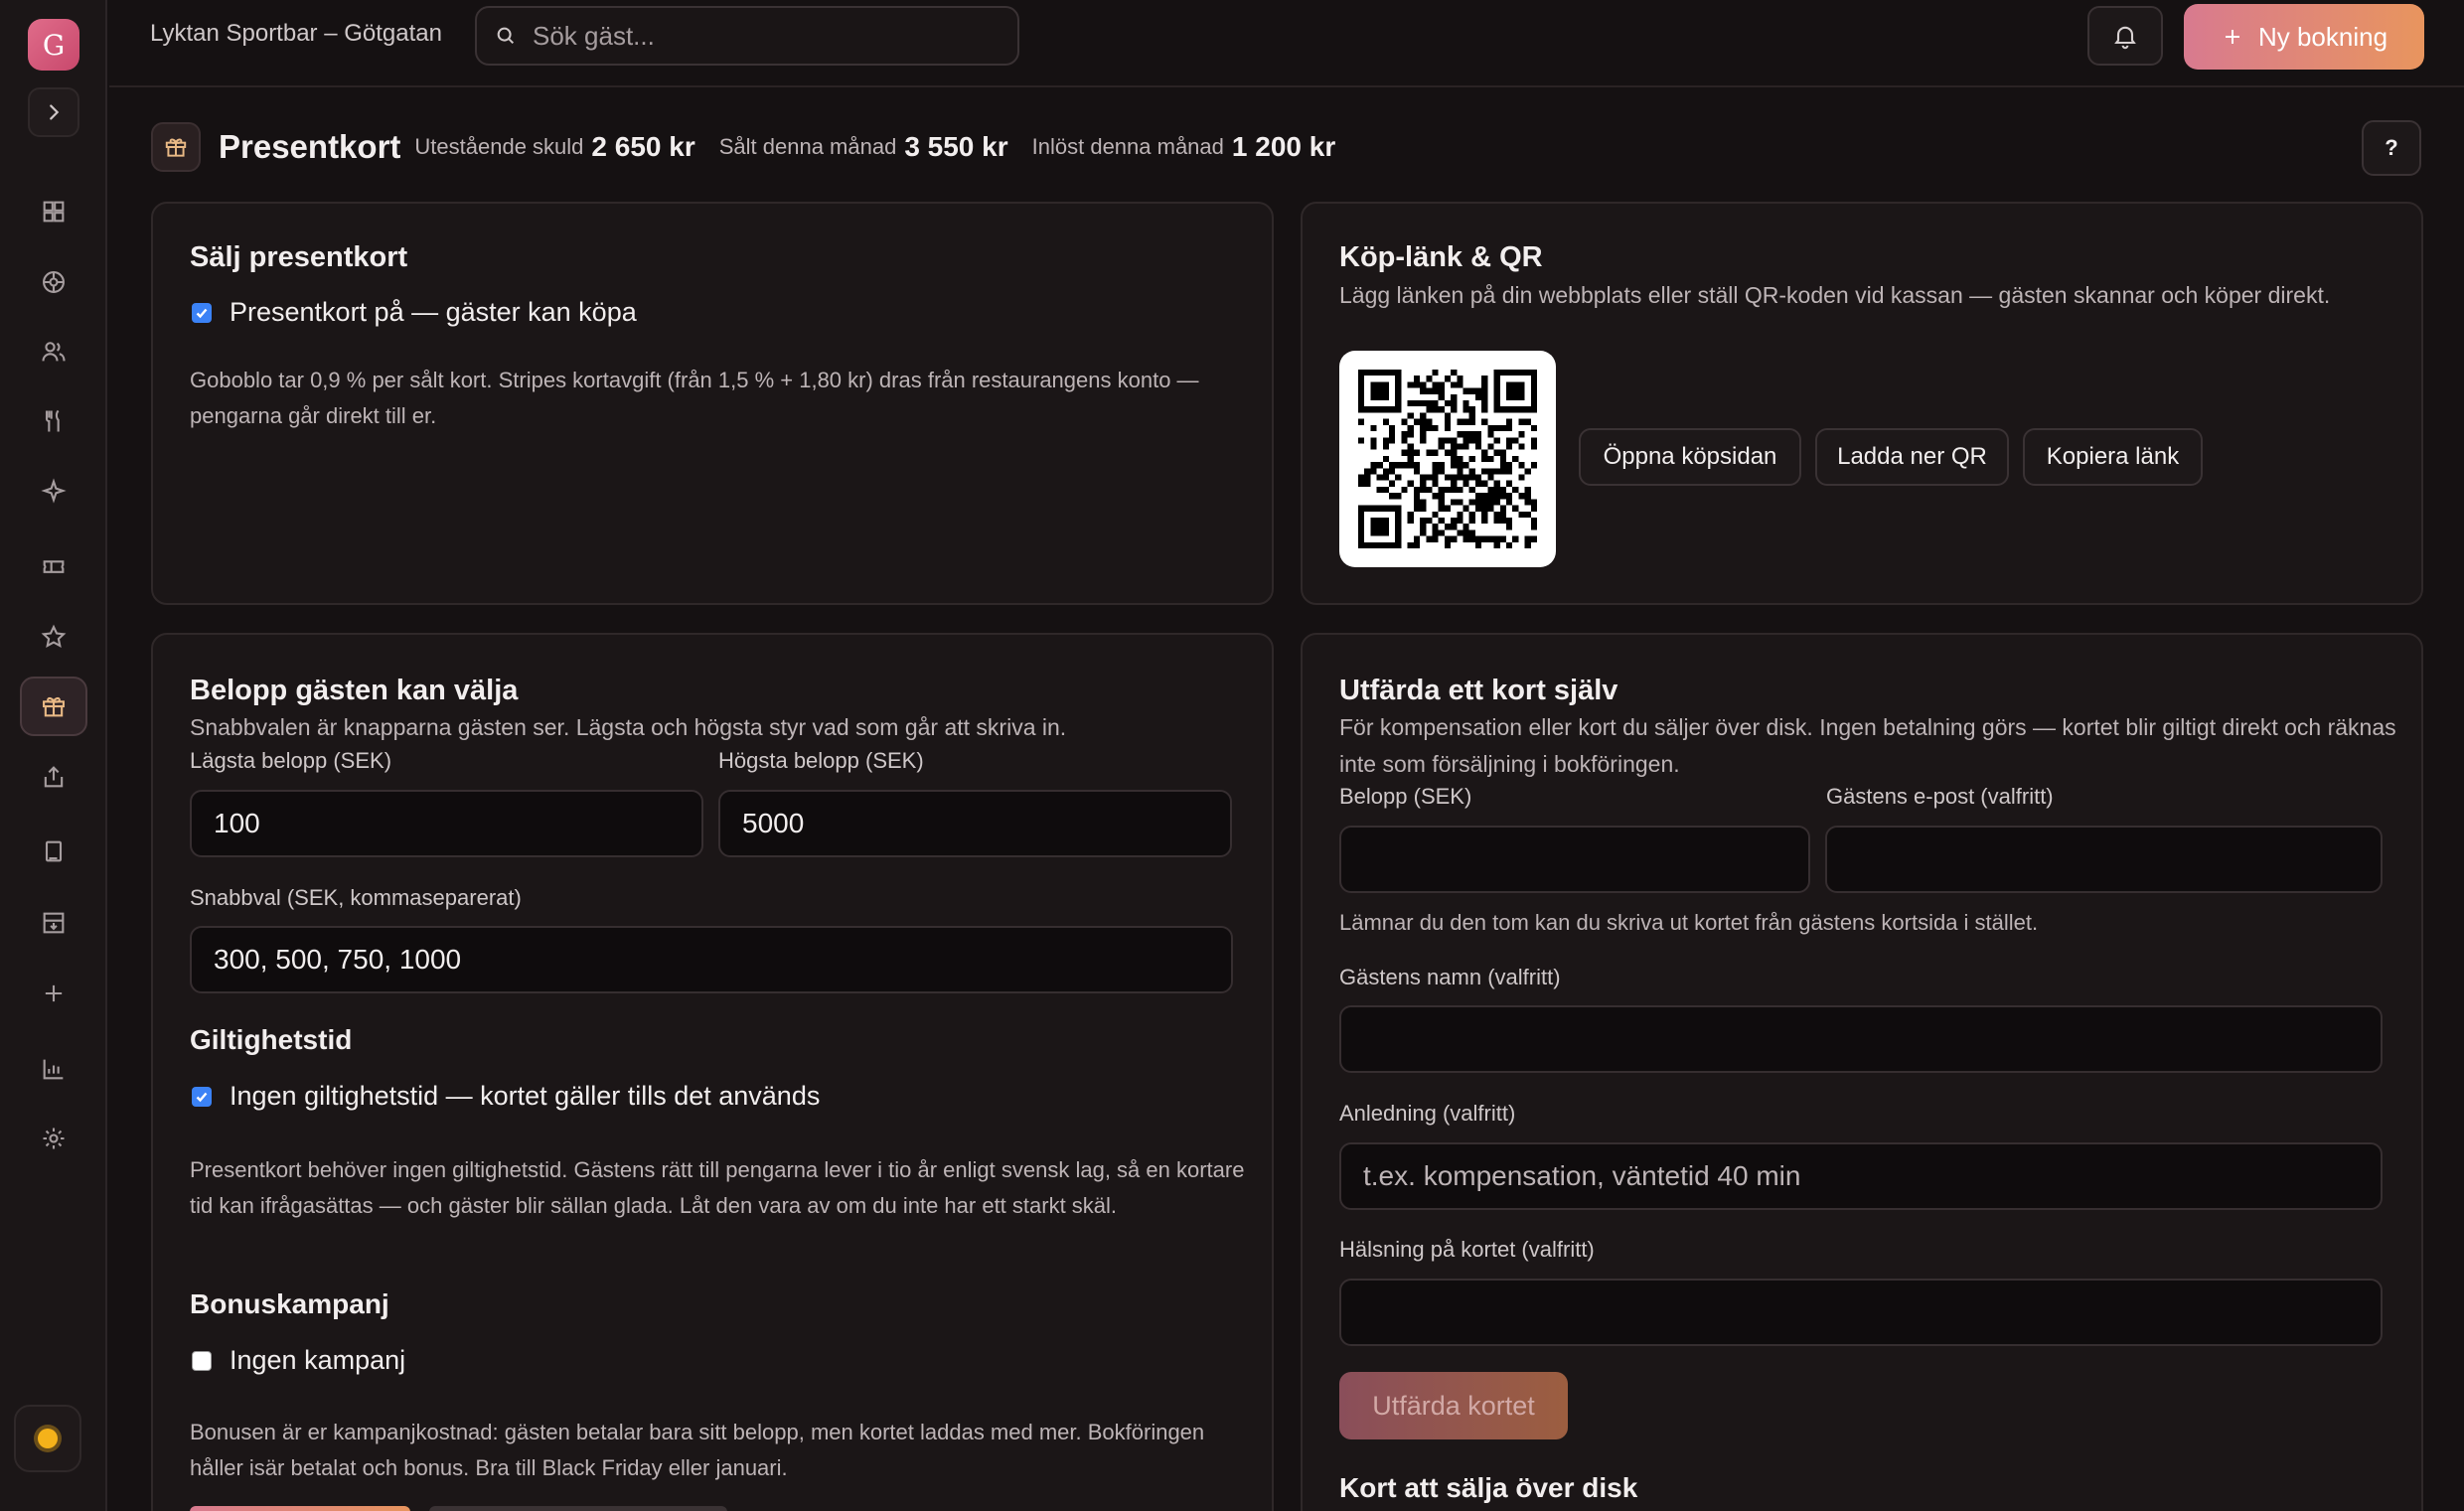 Image resolution: width=2464 pixels, height=1511 pixels. I want to click on reason-input, so click(1861, 1176).